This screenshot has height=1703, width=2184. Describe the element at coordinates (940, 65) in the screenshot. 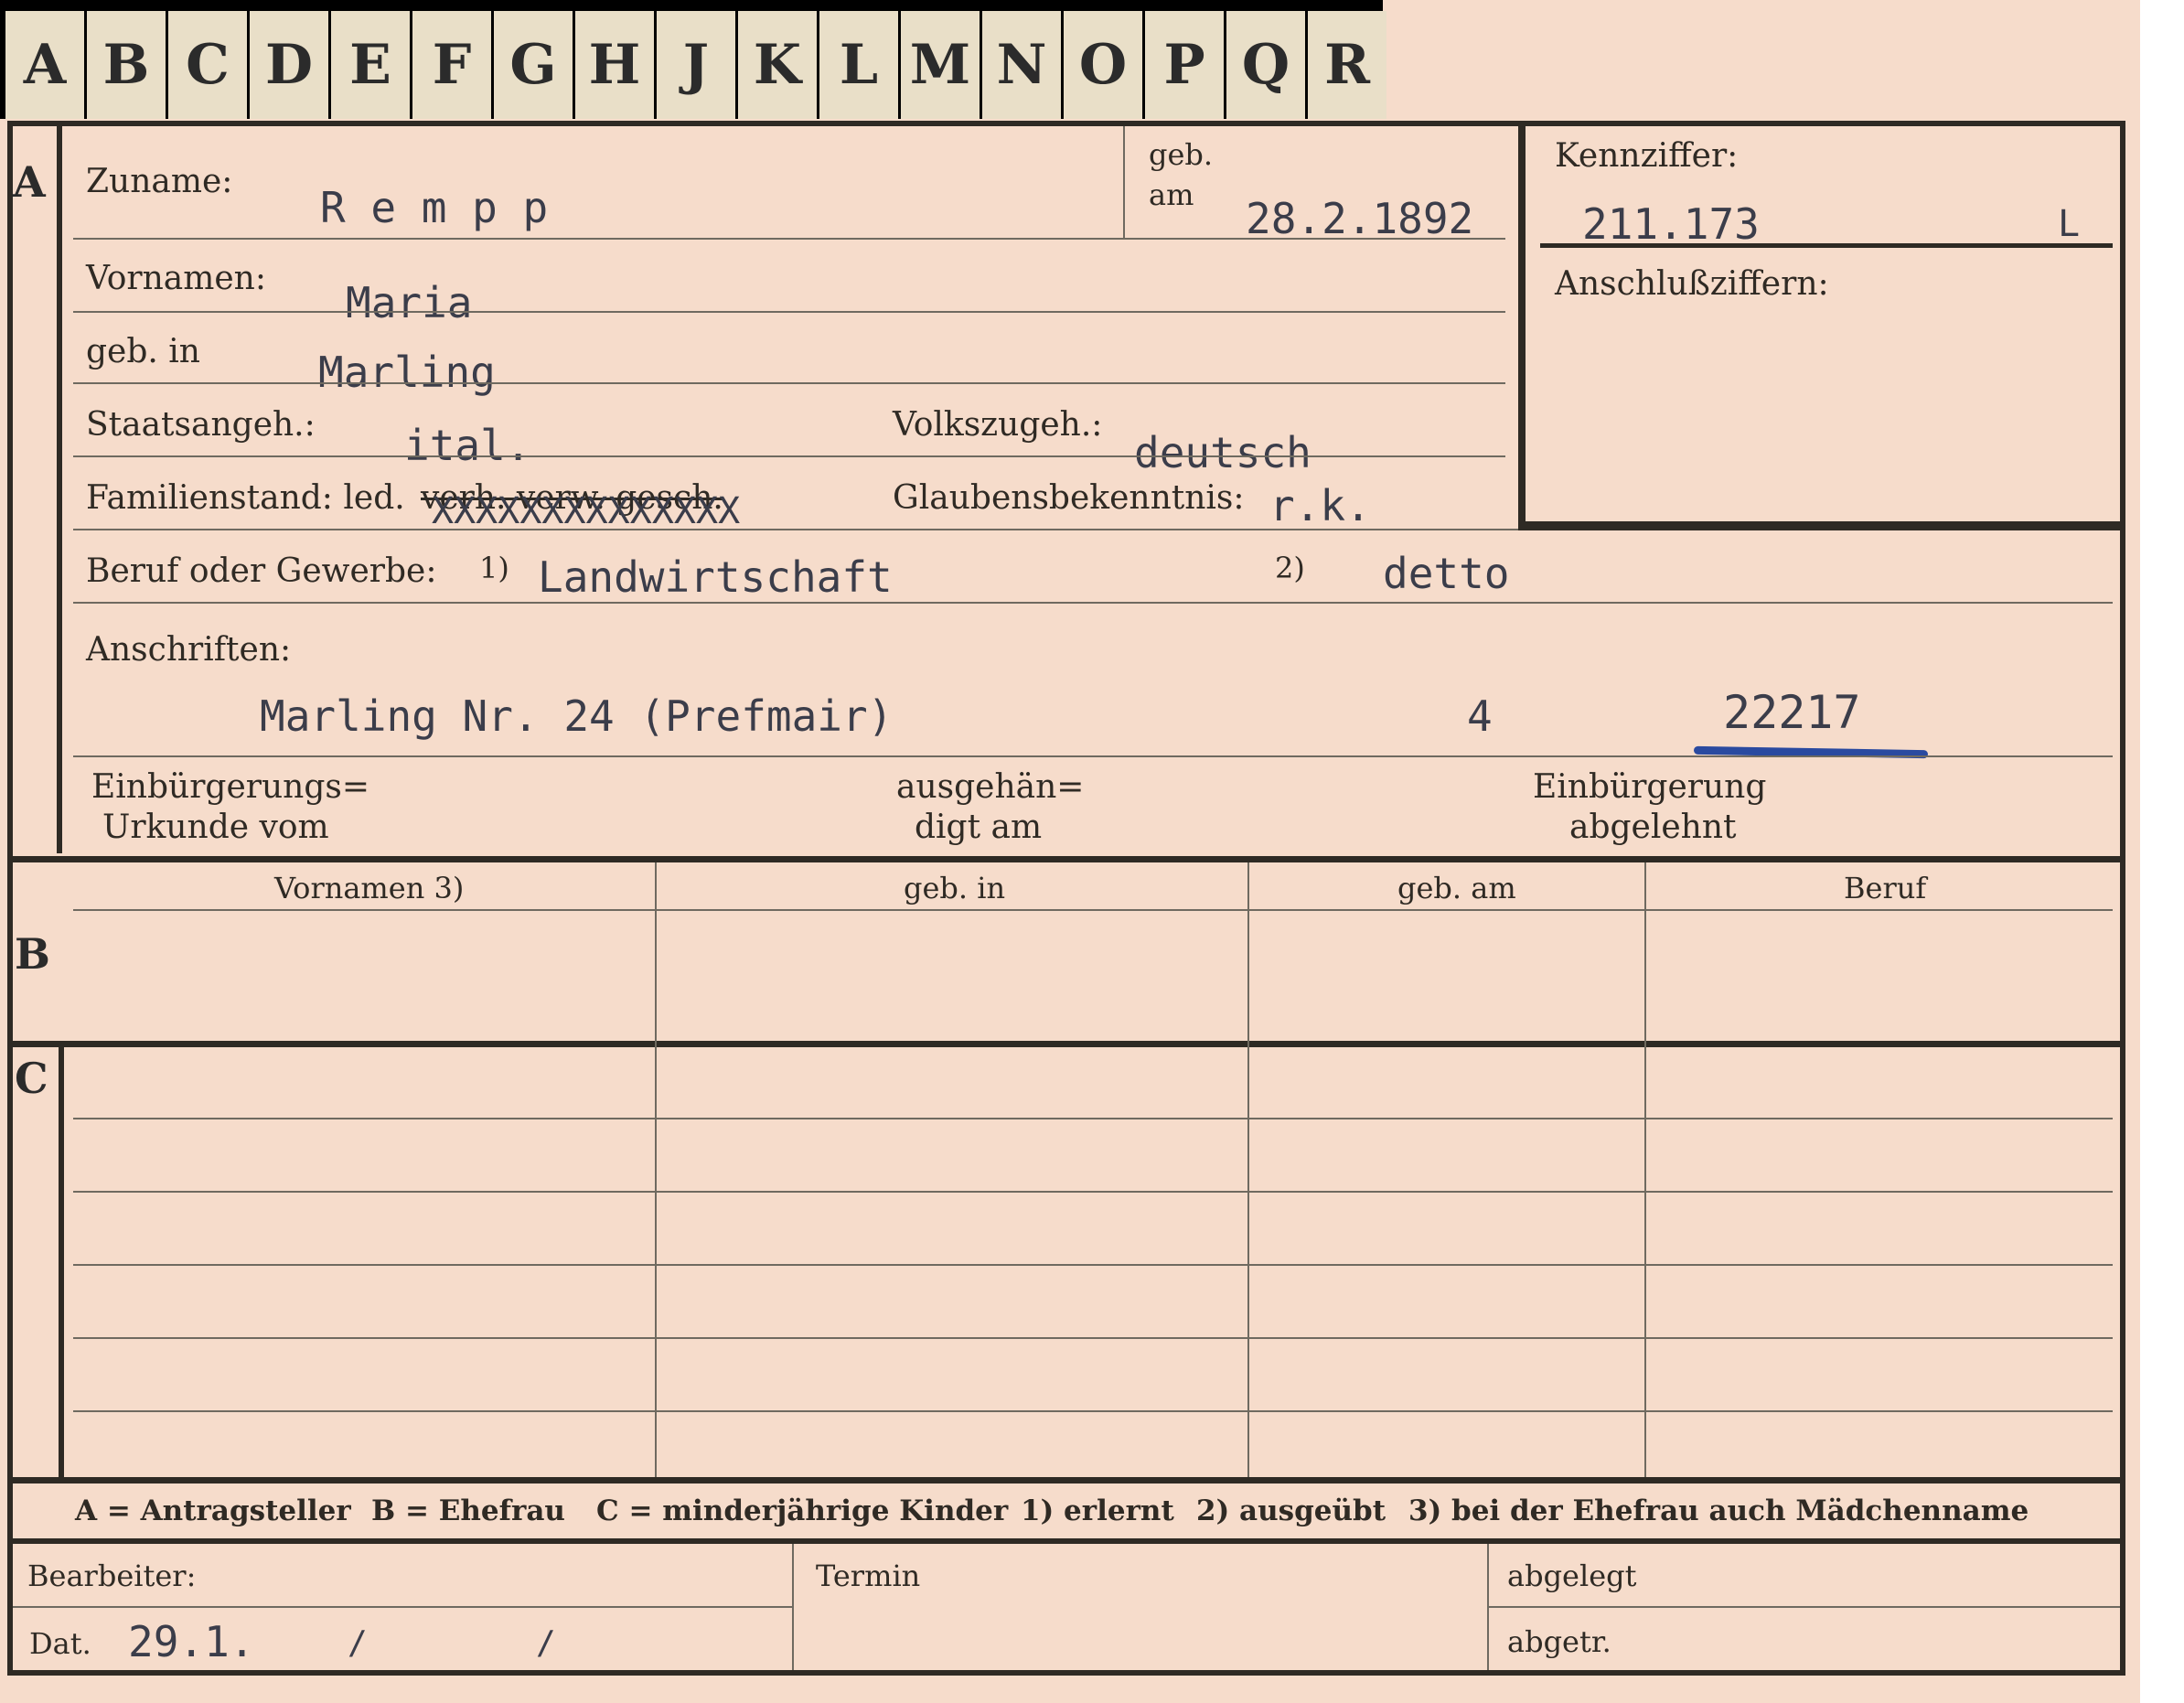

I see `tab-m: M` at that location.